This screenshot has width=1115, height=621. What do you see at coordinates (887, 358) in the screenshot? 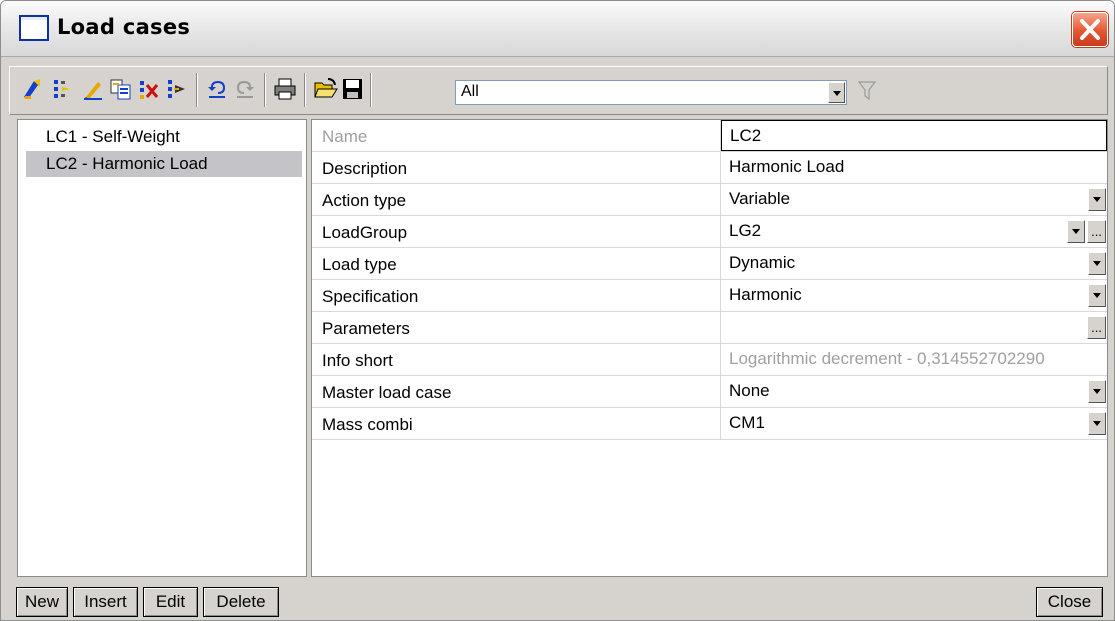
I see `info-short-value: Logarithmic decrement - 0,314552702290` at bounding box center [887, 358].